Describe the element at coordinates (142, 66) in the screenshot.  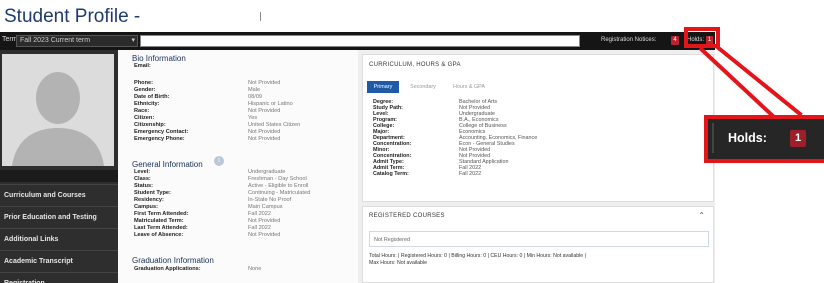
I see `bio-row: Email:` at that location.